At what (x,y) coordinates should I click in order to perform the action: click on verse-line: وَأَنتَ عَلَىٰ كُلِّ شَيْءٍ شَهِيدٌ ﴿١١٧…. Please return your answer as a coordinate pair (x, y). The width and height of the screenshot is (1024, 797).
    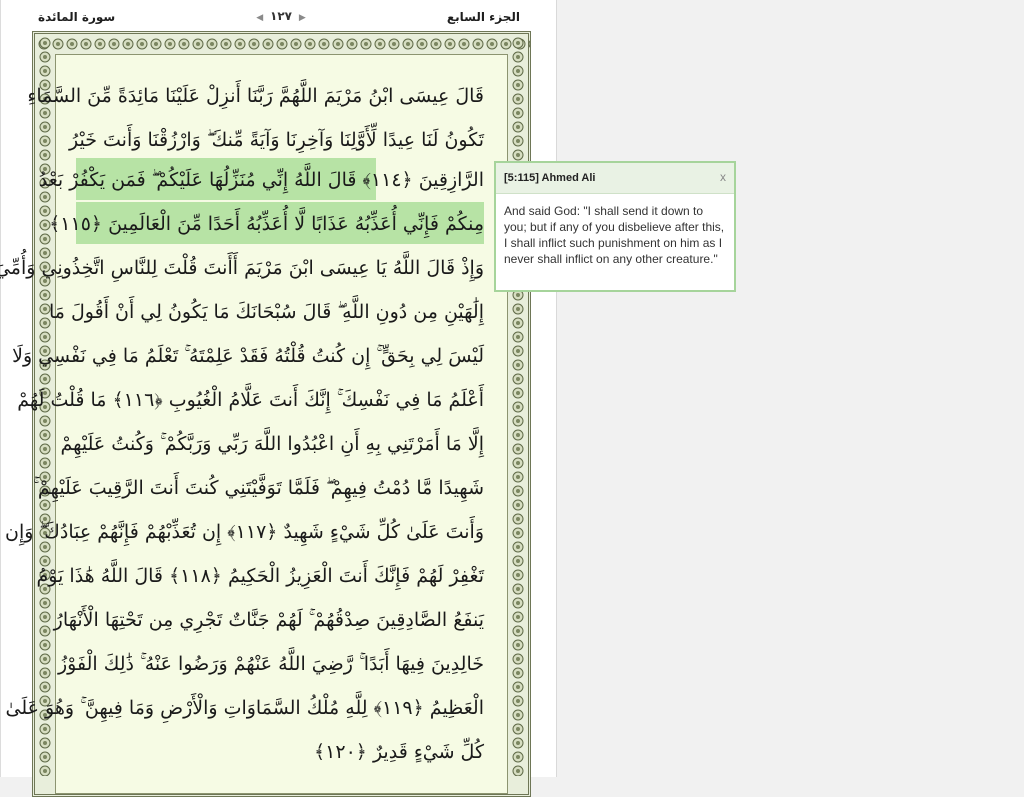
    Looking at the image, I should click on (244, 532).